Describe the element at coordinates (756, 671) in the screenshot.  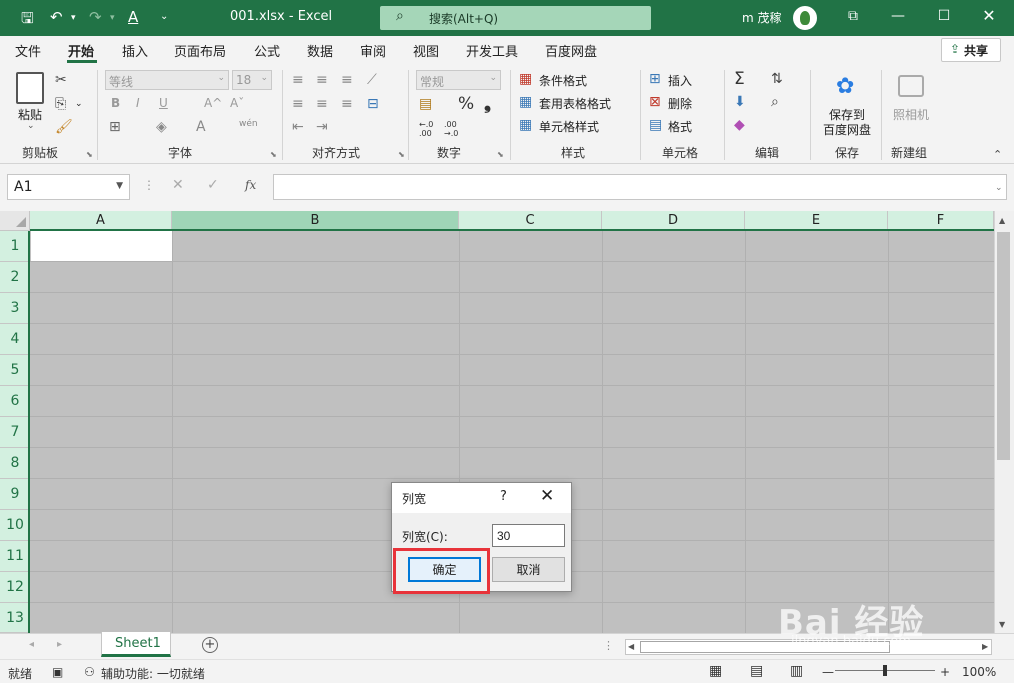
I see `page-layout-view-icon: ▤` at that location.